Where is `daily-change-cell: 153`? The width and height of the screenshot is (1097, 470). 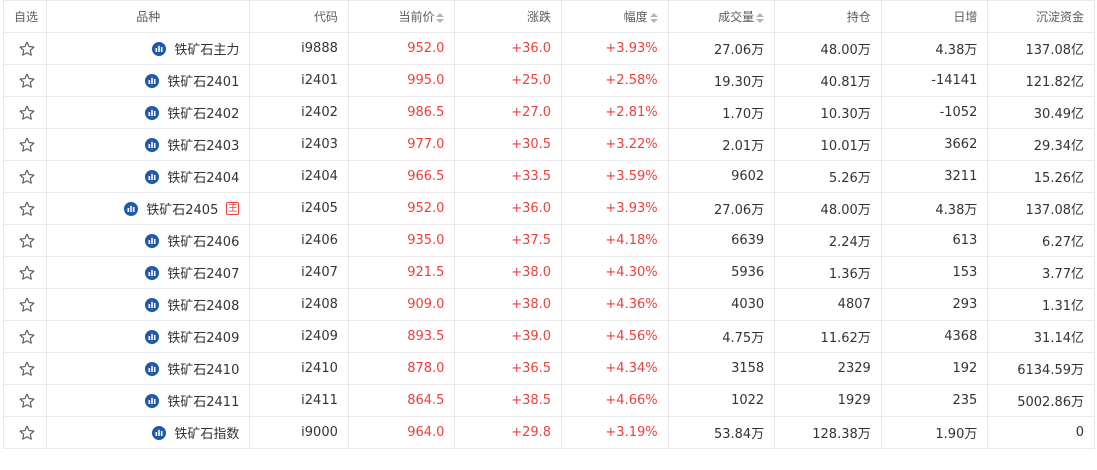 daily-change-cell: 153 is located at coordinates (934, 272).